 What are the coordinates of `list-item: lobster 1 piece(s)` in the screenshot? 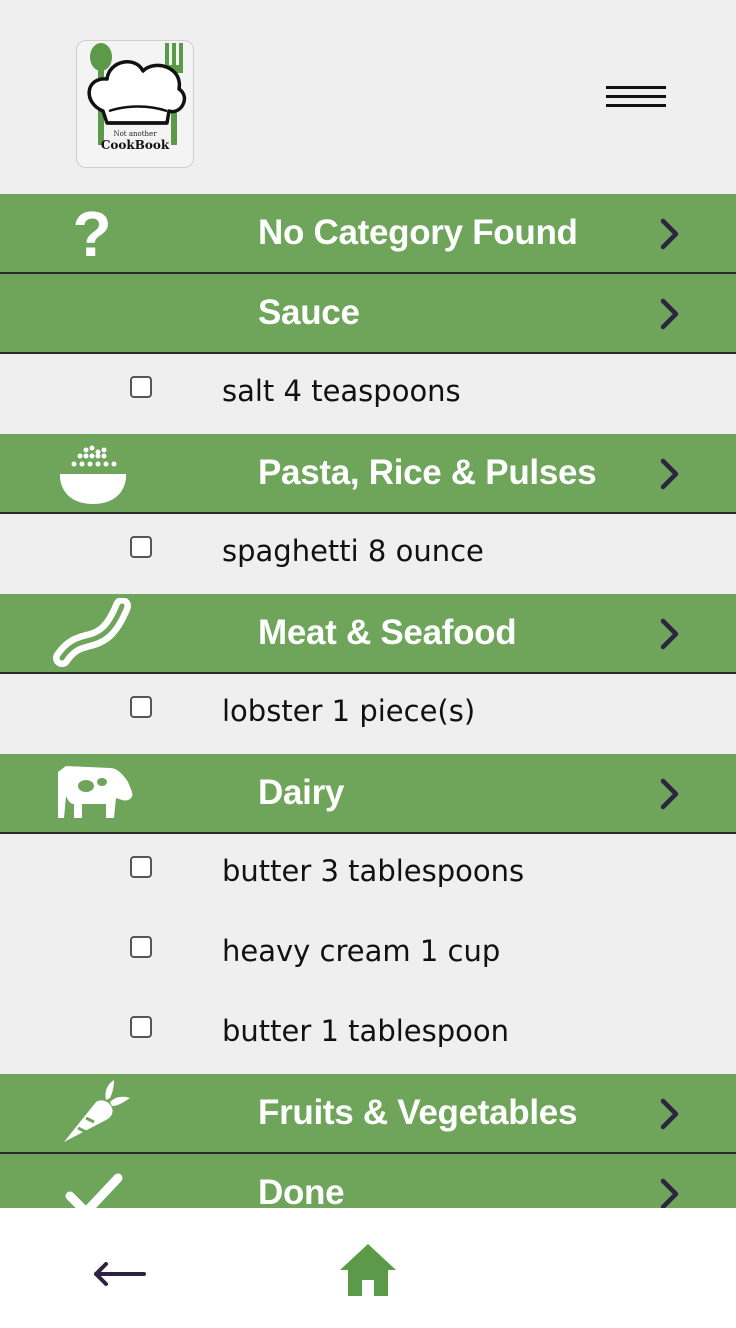 It's located at (368, 714).